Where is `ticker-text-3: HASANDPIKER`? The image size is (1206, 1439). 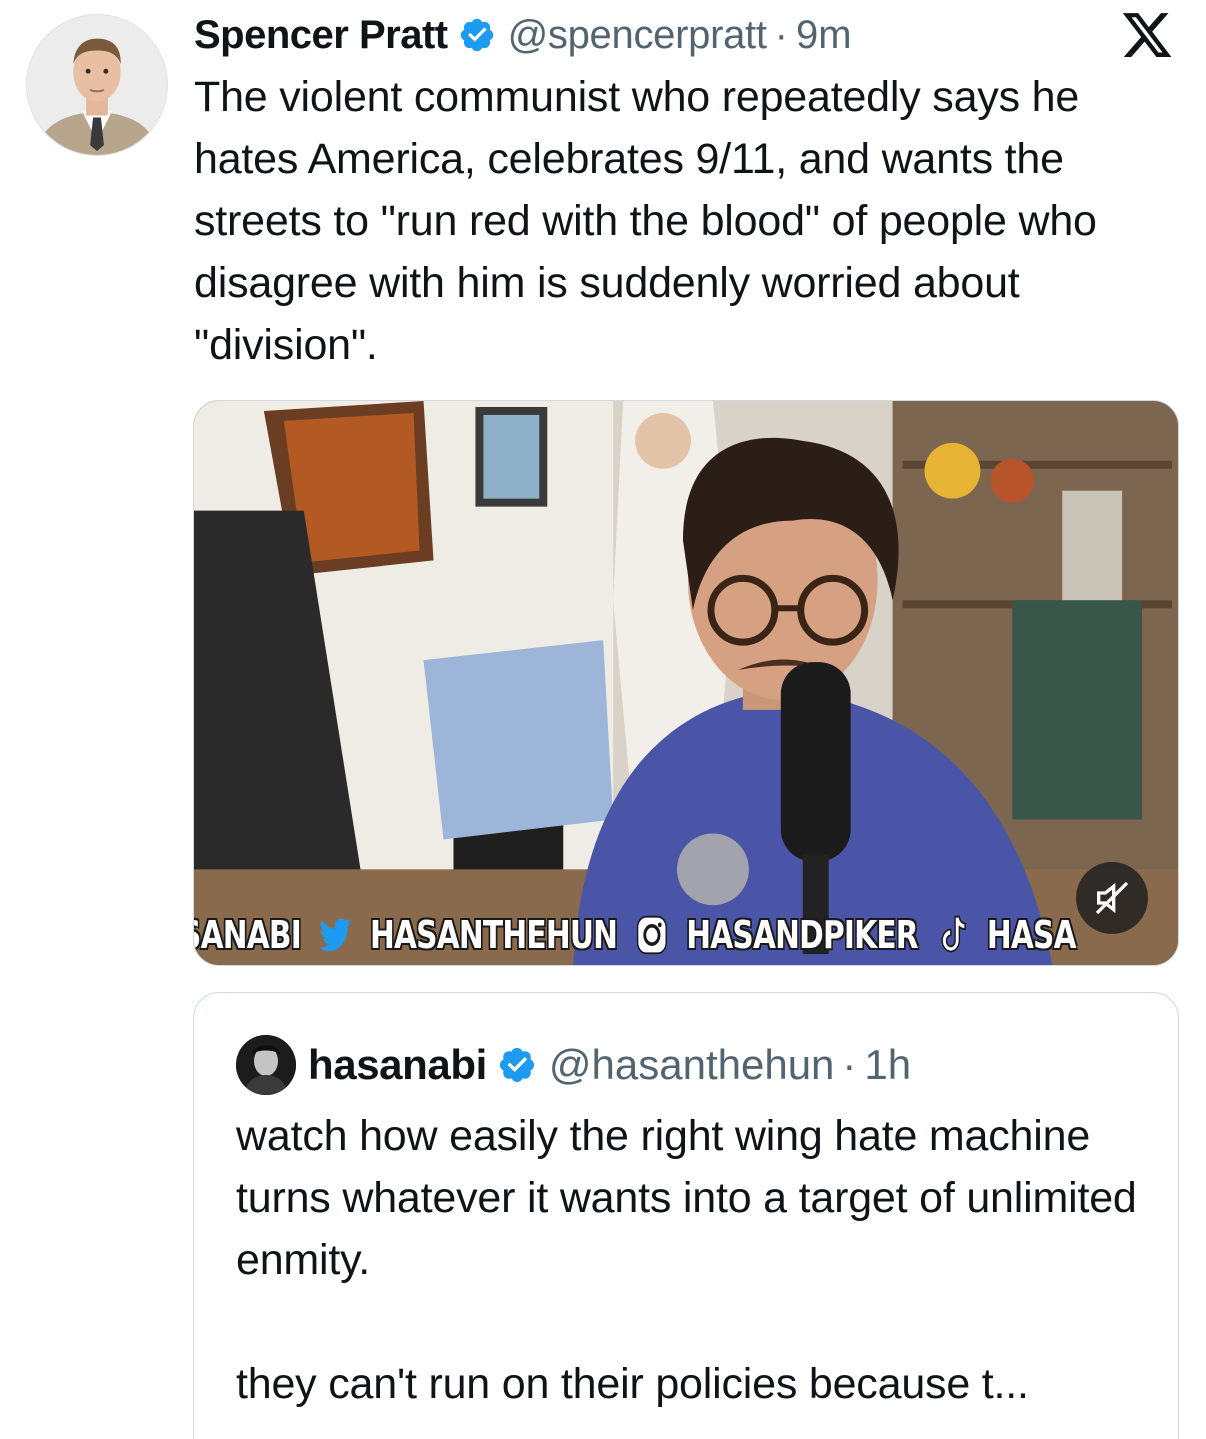 ticker-text-3: HASANDPIKER is located at coordinates (802, 935).